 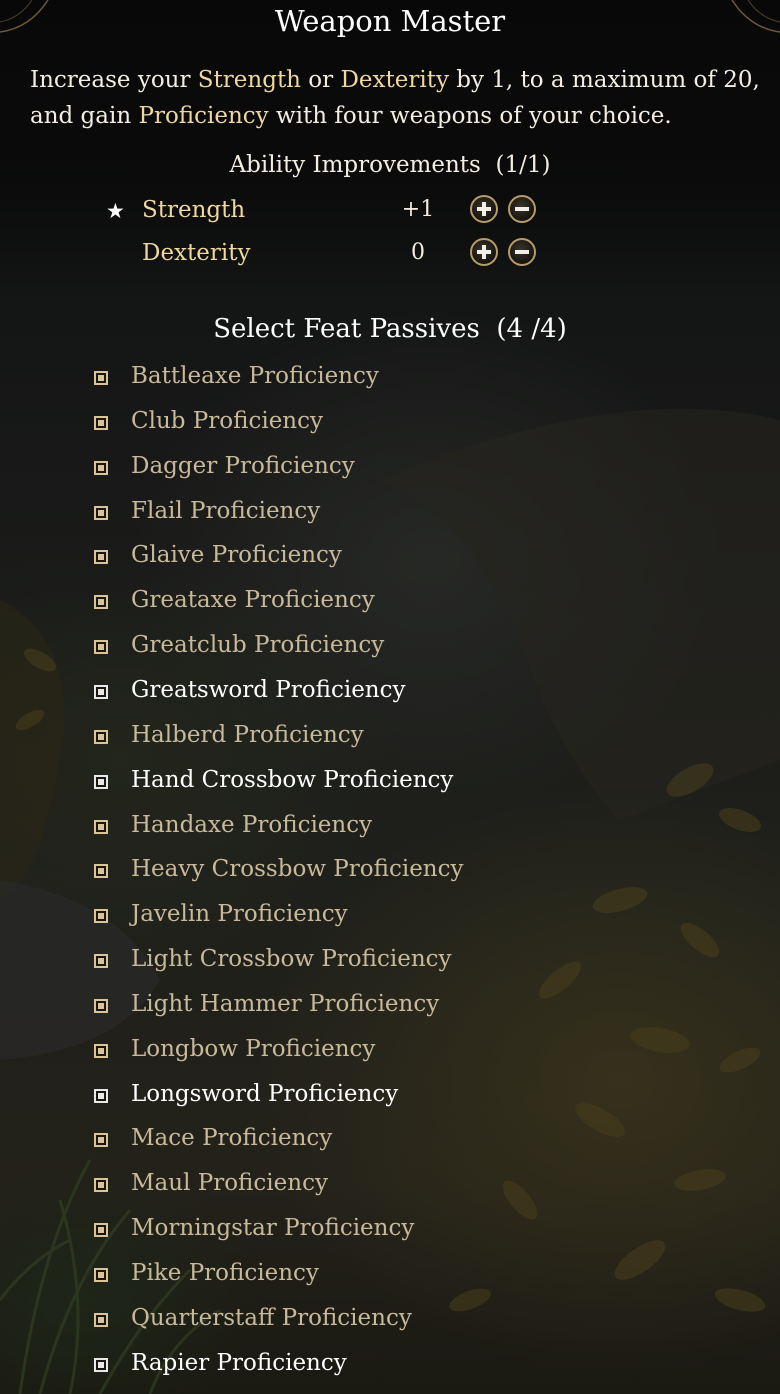 What do you see at coordinates (418, 252) in the screenshot?
I see `ability-value-dexterity: 0` at bounding box center [418, 252].